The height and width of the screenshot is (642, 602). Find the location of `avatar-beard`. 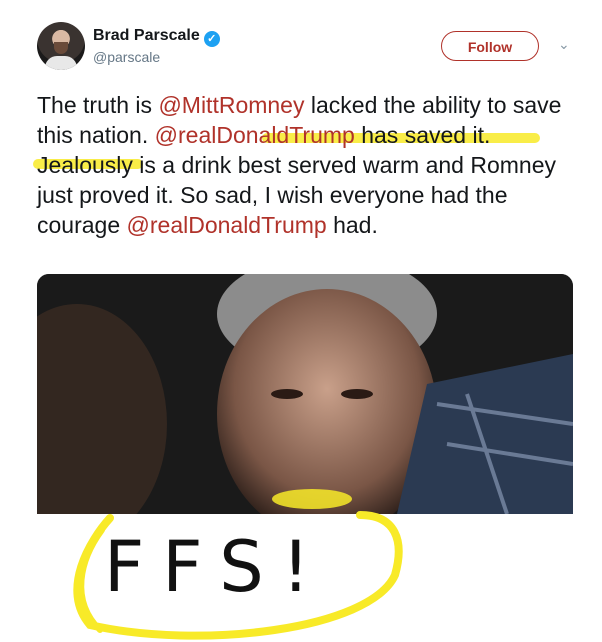

avatar-beard is located at coordinates (61, 48).